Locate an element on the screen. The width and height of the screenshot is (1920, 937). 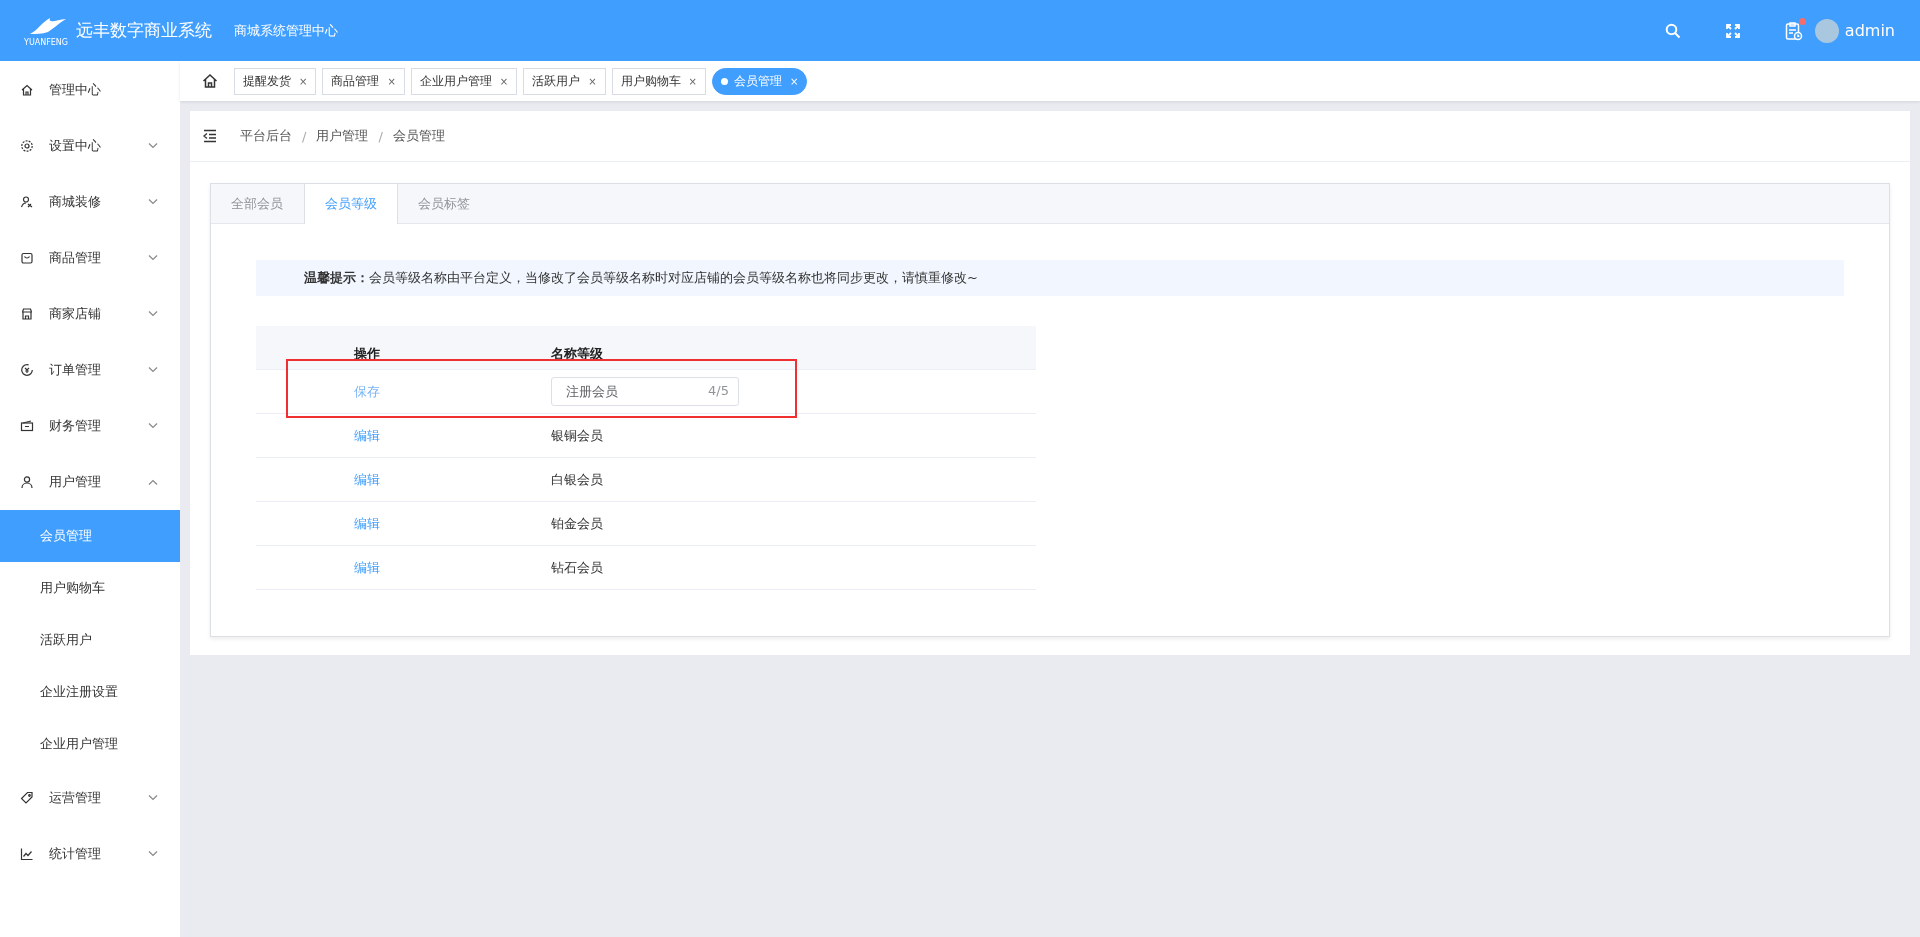
sidebar-subitem: 企业用户管理 is located at coordinates (90, 744).